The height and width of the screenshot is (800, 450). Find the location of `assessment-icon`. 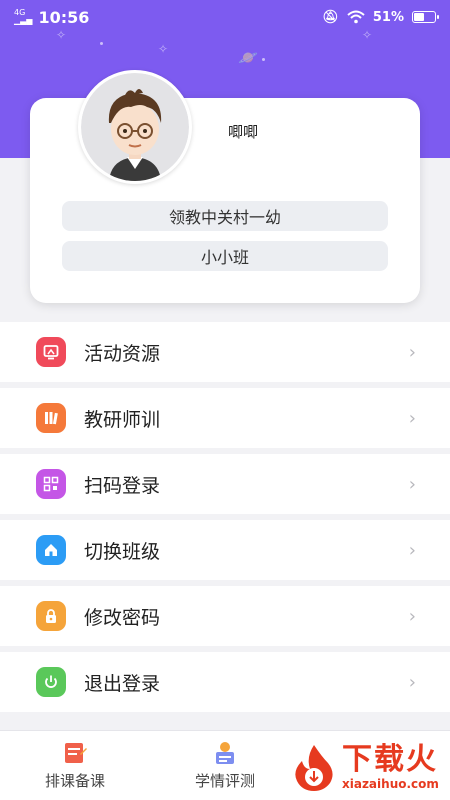

assessment-icon is located at coordinates (225, 753).